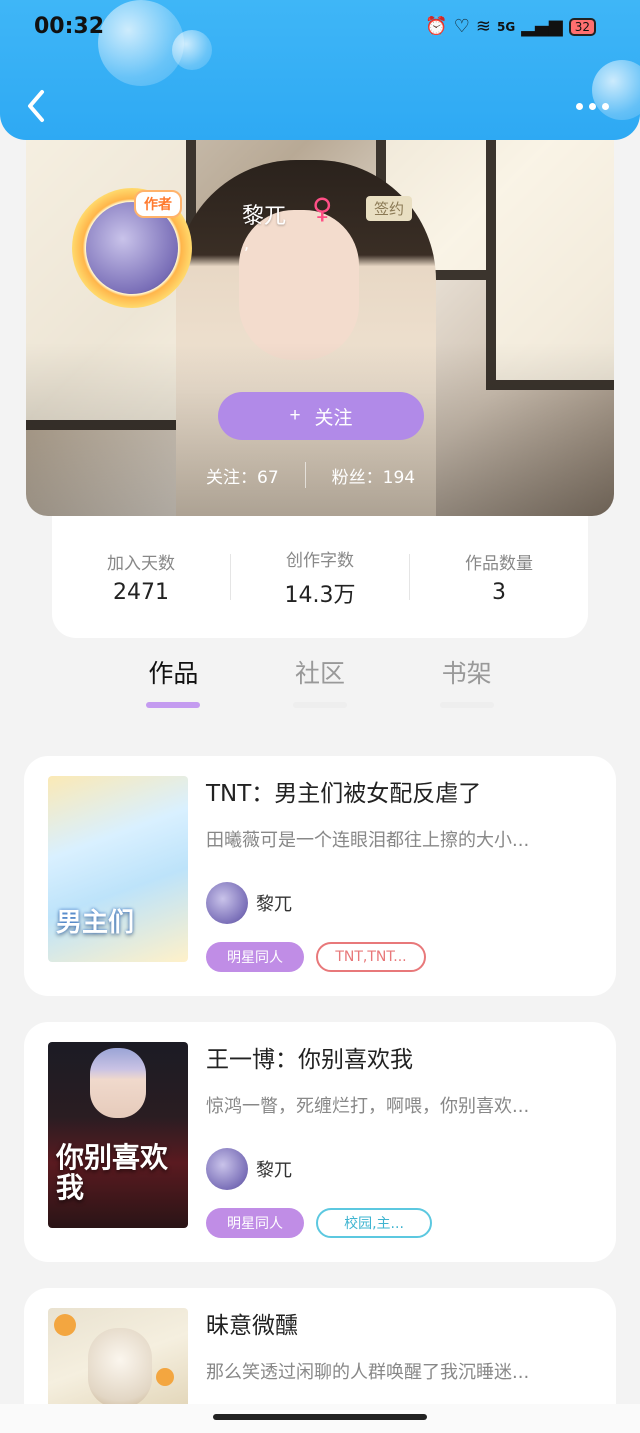  What do you see at coordinates (247, 243) in the screenshot?
I see `signature: ,` at bounding box center [247, 243].